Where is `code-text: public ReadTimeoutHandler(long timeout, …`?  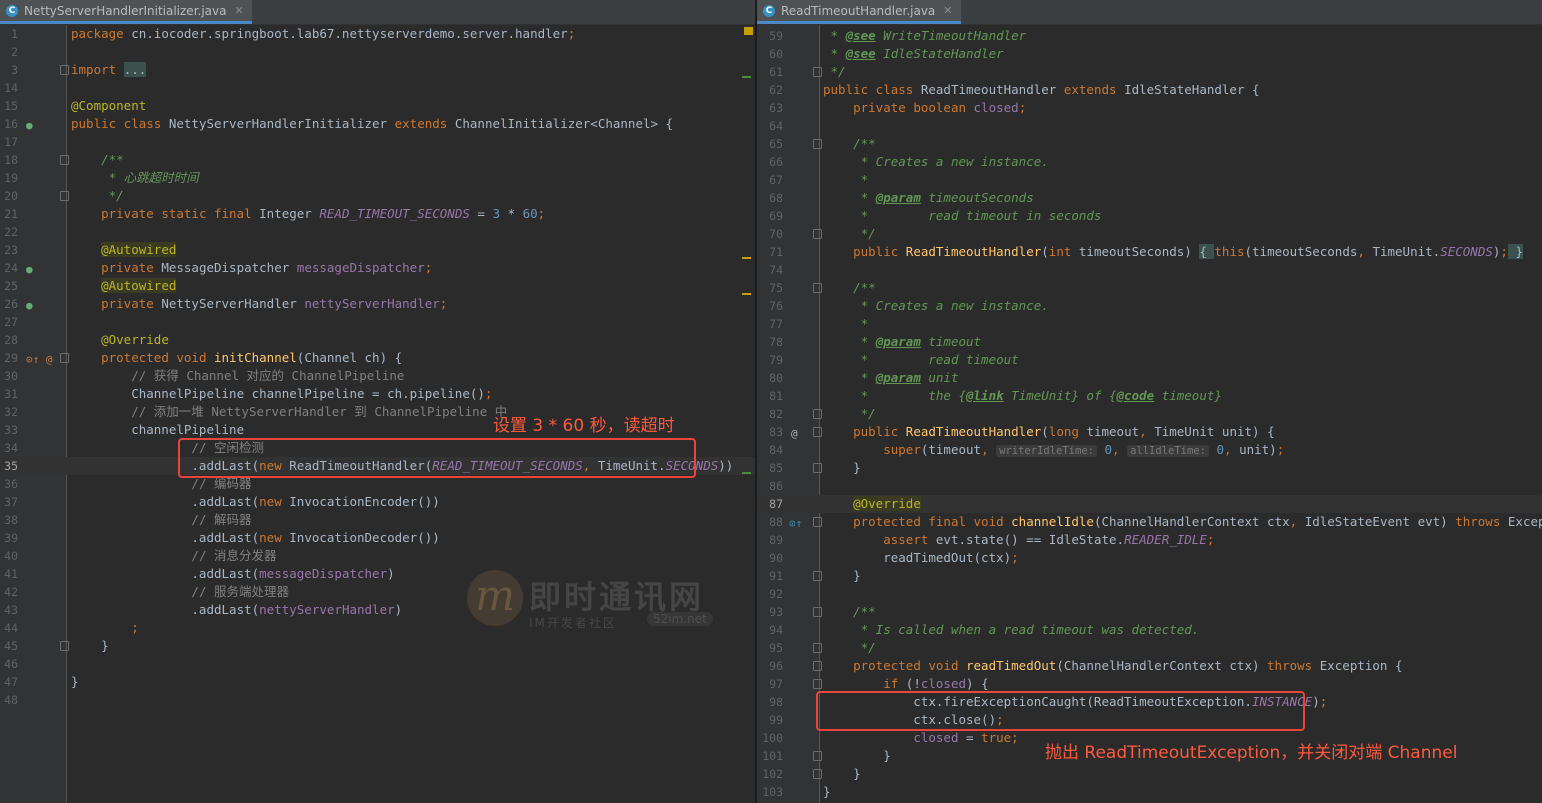
code-text: public ReadTimeoutHandler(long timeout, … is located at coordinates (1049, 432).